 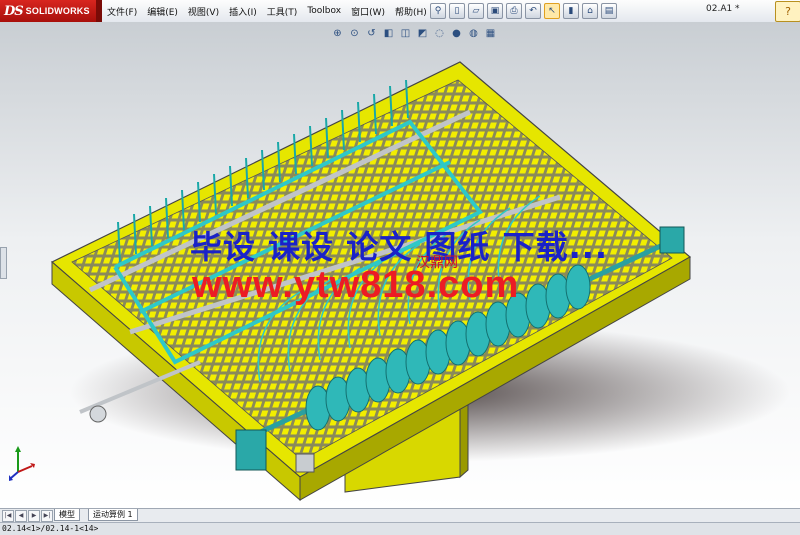 What do you see at coordinates (356, 285) in the screenshot?
I see `watermark-url: www.ytw818.com` at bounding box center [356, 285].